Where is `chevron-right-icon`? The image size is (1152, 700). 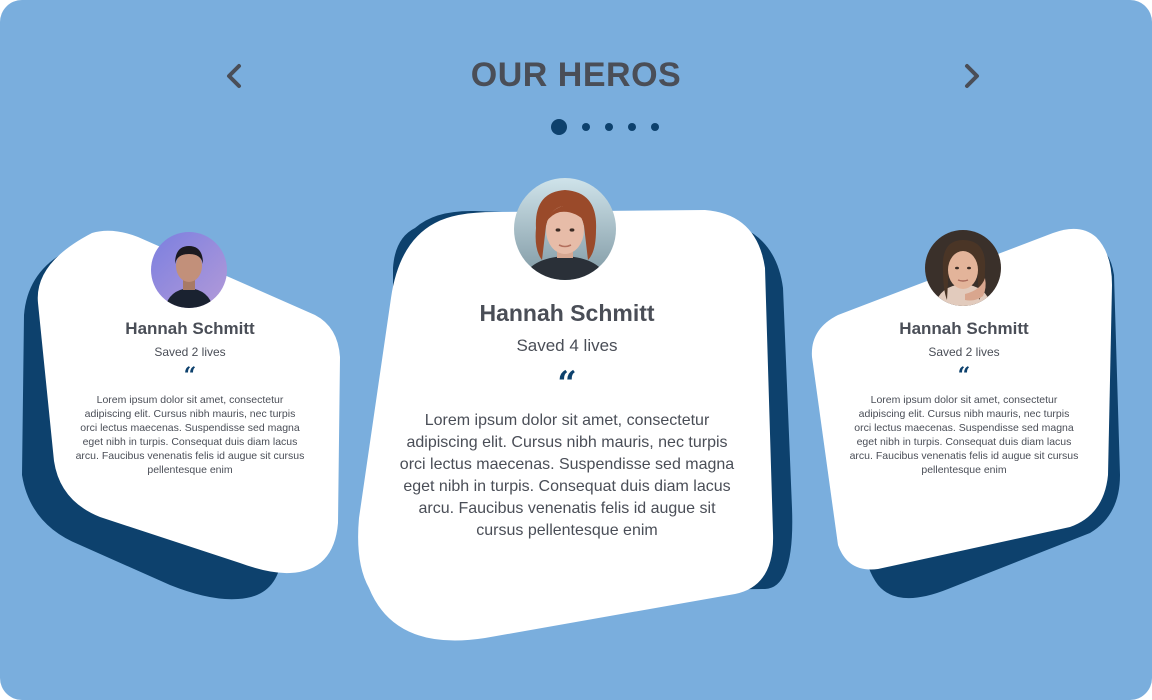 chevron-right-icon is located at coordinates (972, 76).